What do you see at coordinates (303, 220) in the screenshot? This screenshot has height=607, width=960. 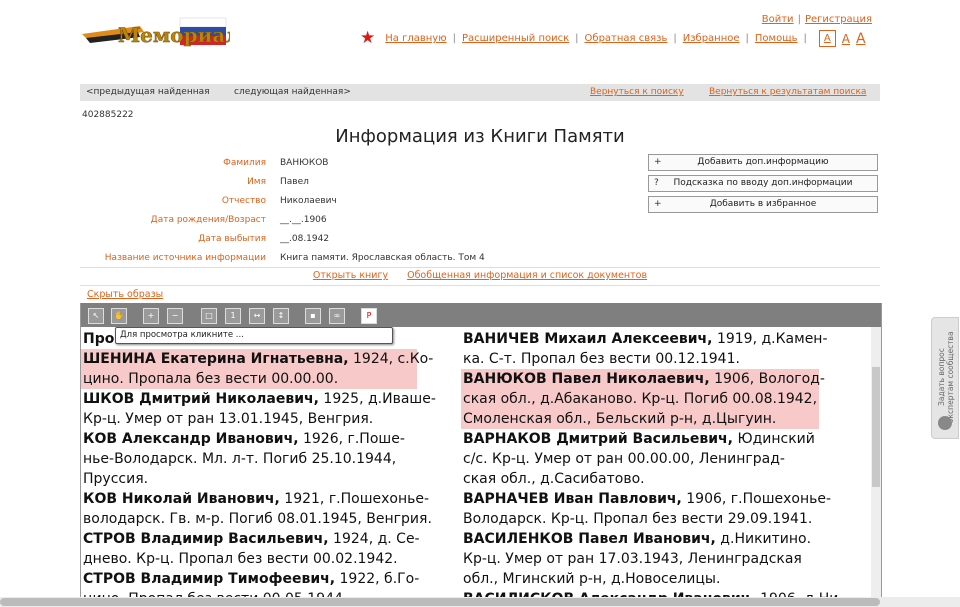 I see `field-value: __.__.1906` at bounding box center [303, 220].